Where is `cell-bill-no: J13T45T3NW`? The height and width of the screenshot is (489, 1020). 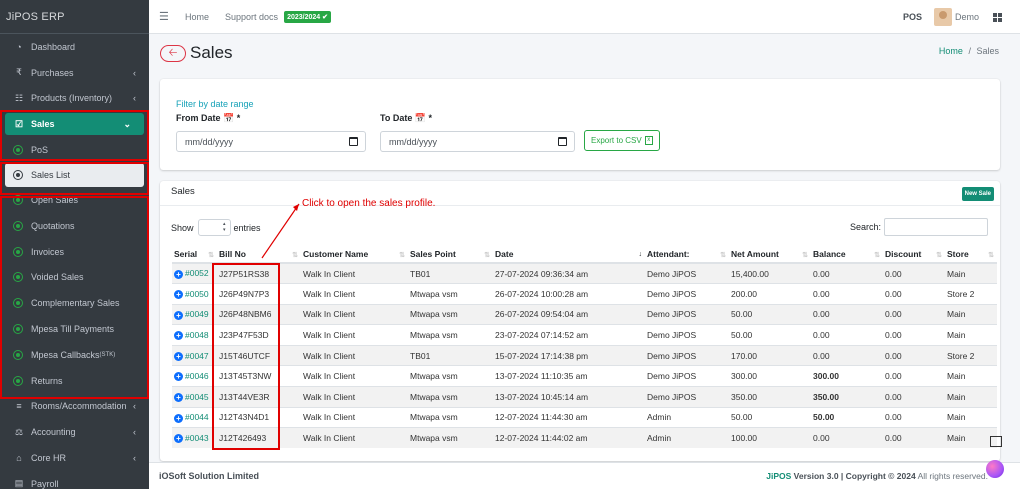 cell-bill-no: J13T45T3NW is located at coordinates (259, 376).